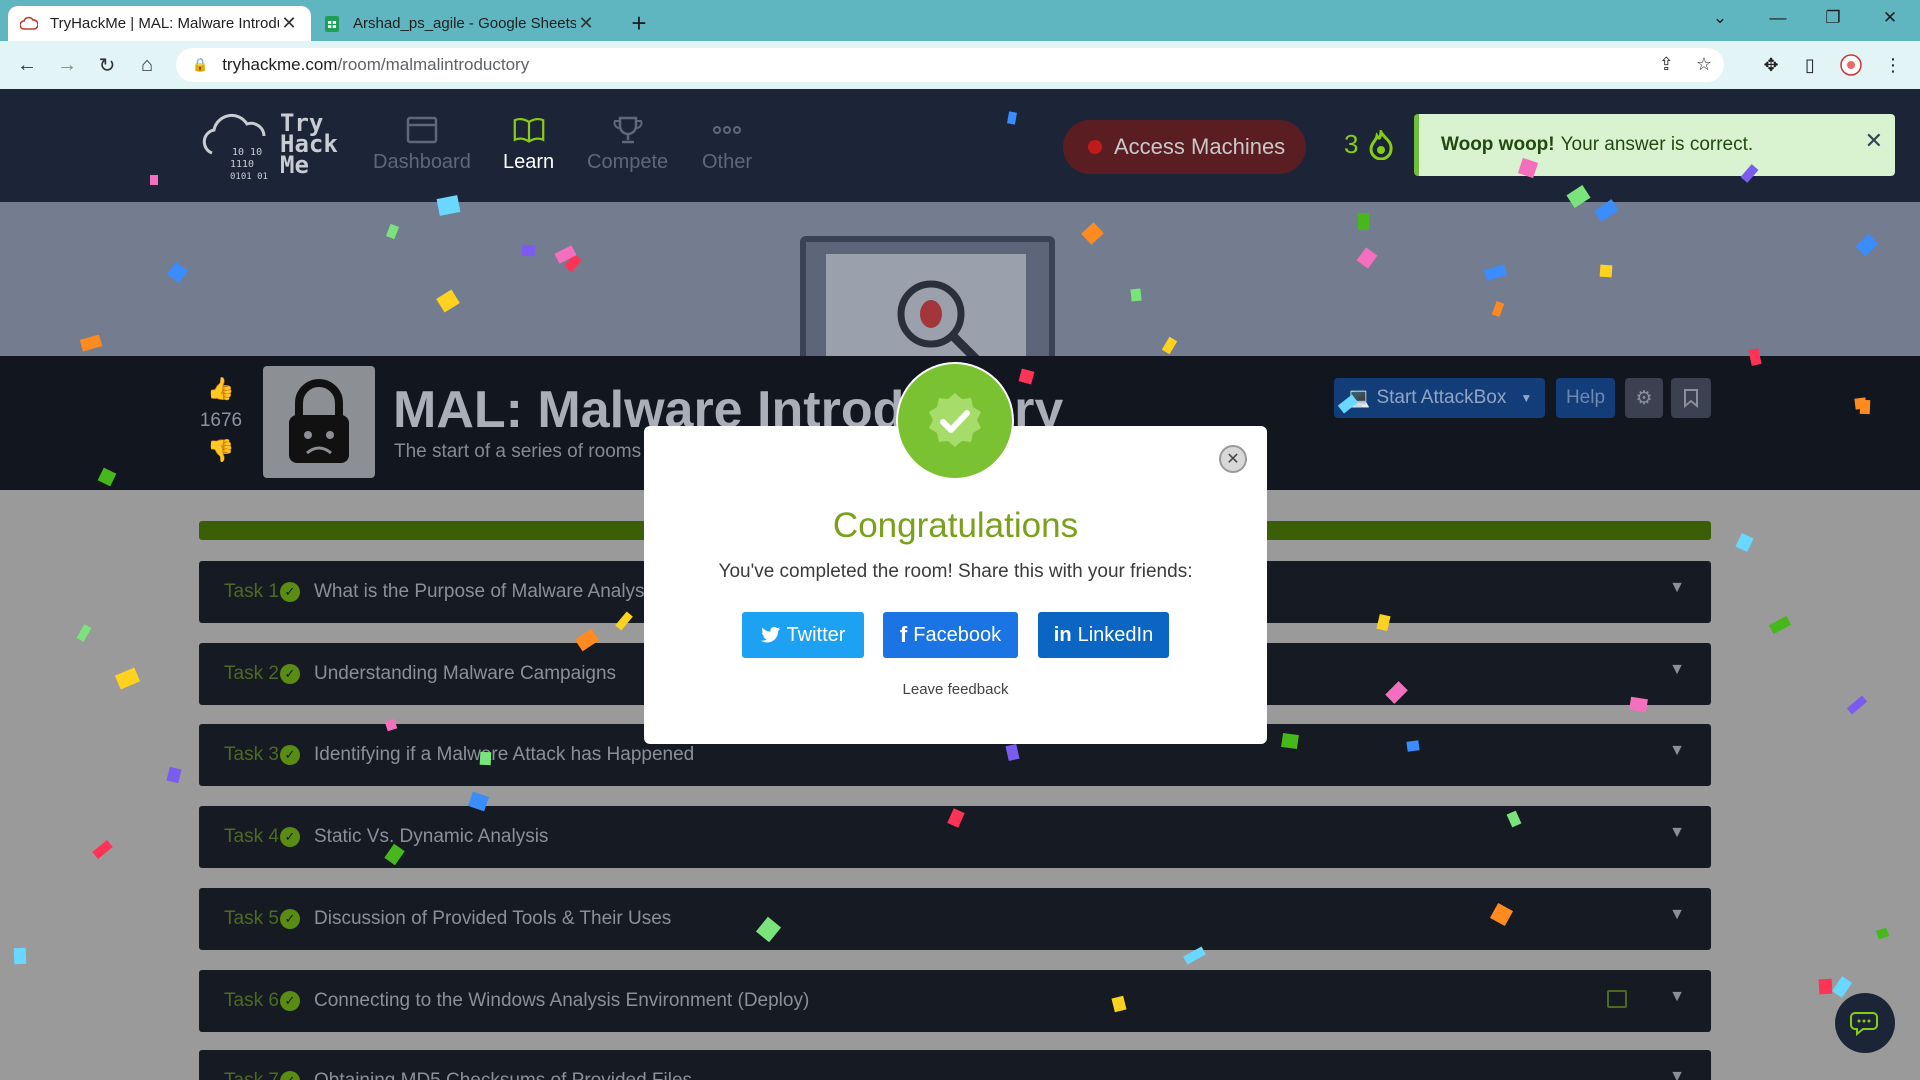 This screenshot has width=1920, height=1080. I want to click on nav-compete: Compete, so click(627, 144).